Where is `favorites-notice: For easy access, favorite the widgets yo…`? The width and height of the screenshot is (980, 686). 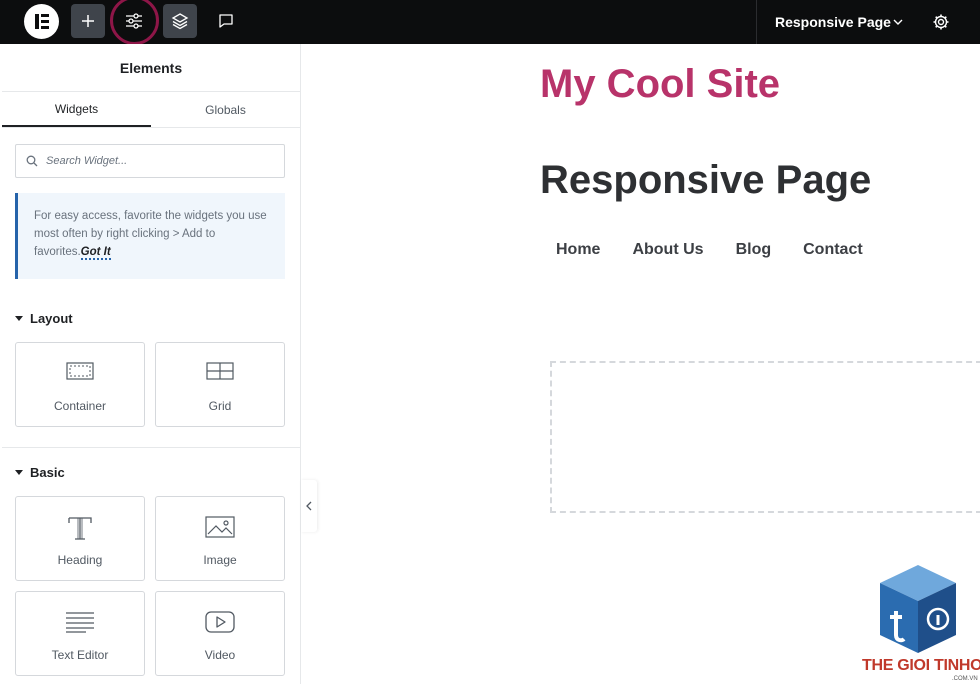 favorites-notice: For easy access, favorite the widgets yo… is located at coordinates (150, 236).